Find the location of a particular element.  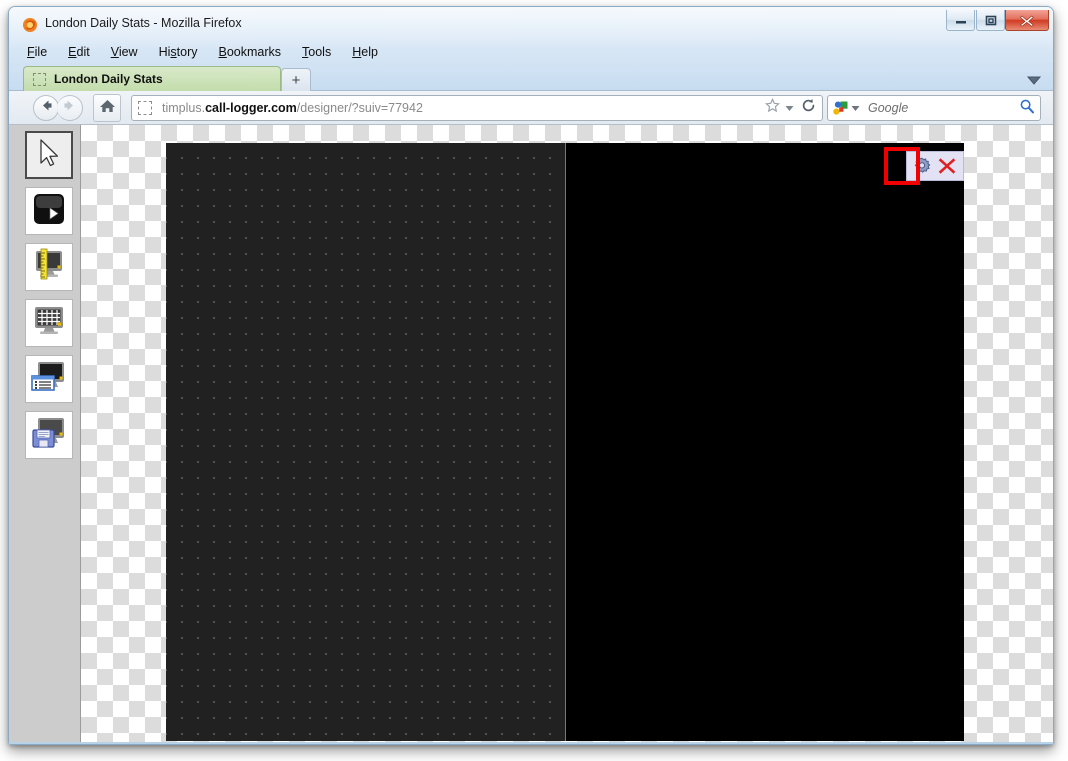

home-icon is located at coordinates (107, 108).